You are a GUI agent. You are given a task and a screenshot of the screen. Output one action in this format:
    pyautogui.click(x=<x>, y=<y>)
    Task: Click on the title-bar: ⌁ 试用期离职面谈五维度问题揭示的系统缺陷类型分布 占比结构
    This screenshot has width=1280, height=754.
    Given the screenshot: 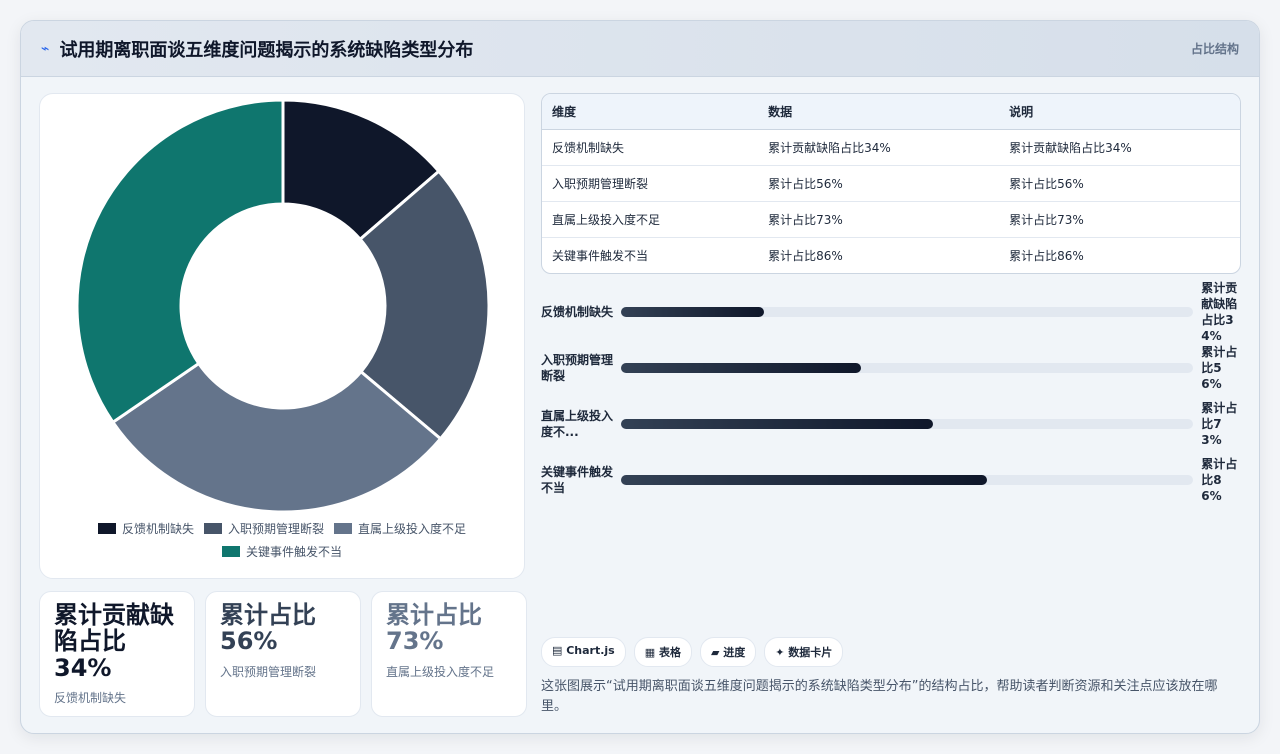 What is the action you would take?
    pyautogui.click(x=640, y=49)
    